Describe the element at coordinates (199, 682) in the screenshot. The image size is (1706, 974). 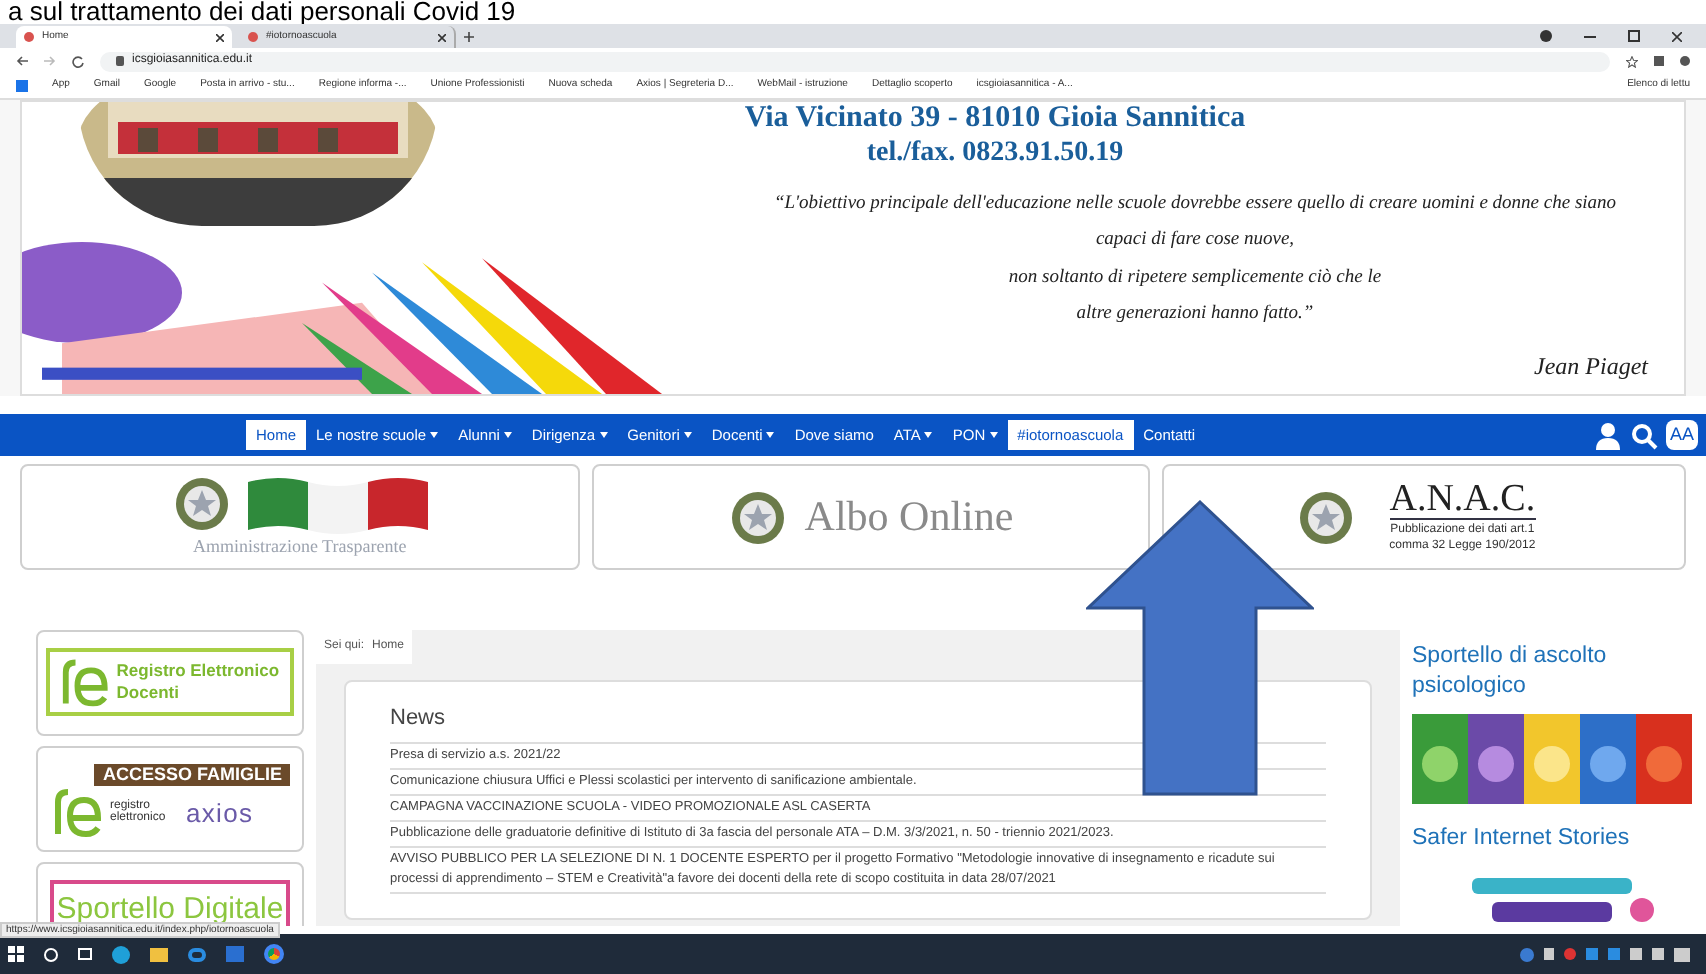
I see `sidebar-title: Registro Elettronico Docenti` at that location.